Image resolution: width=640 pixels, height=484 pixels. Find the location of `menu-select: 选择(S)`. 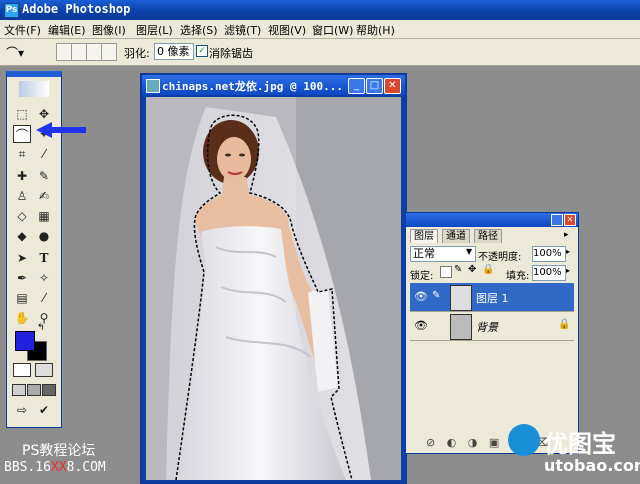

menu-select: 选择(S) is located at coordinates (199, 30).